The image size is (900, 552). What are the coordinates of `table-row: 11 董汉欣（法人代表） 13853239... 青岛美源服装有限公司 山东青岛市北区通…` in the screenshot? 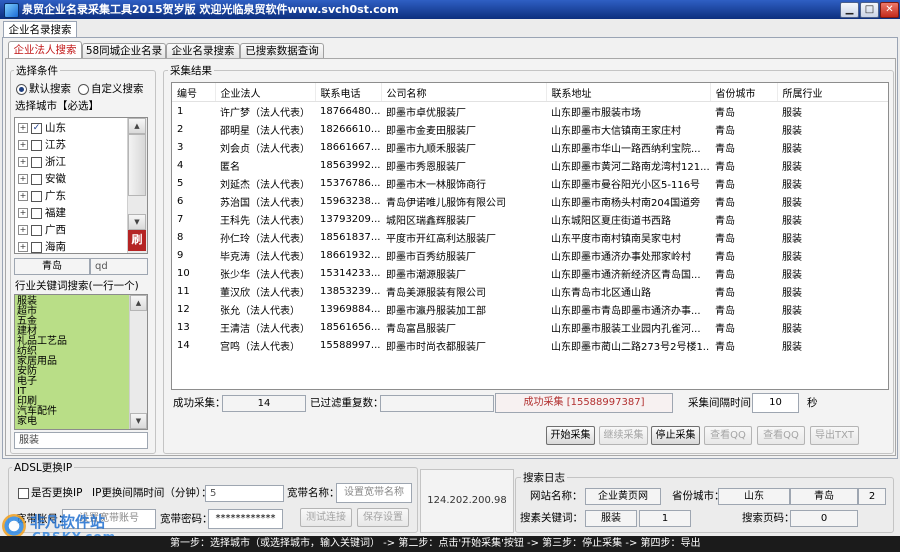 It's located at (530, 291).